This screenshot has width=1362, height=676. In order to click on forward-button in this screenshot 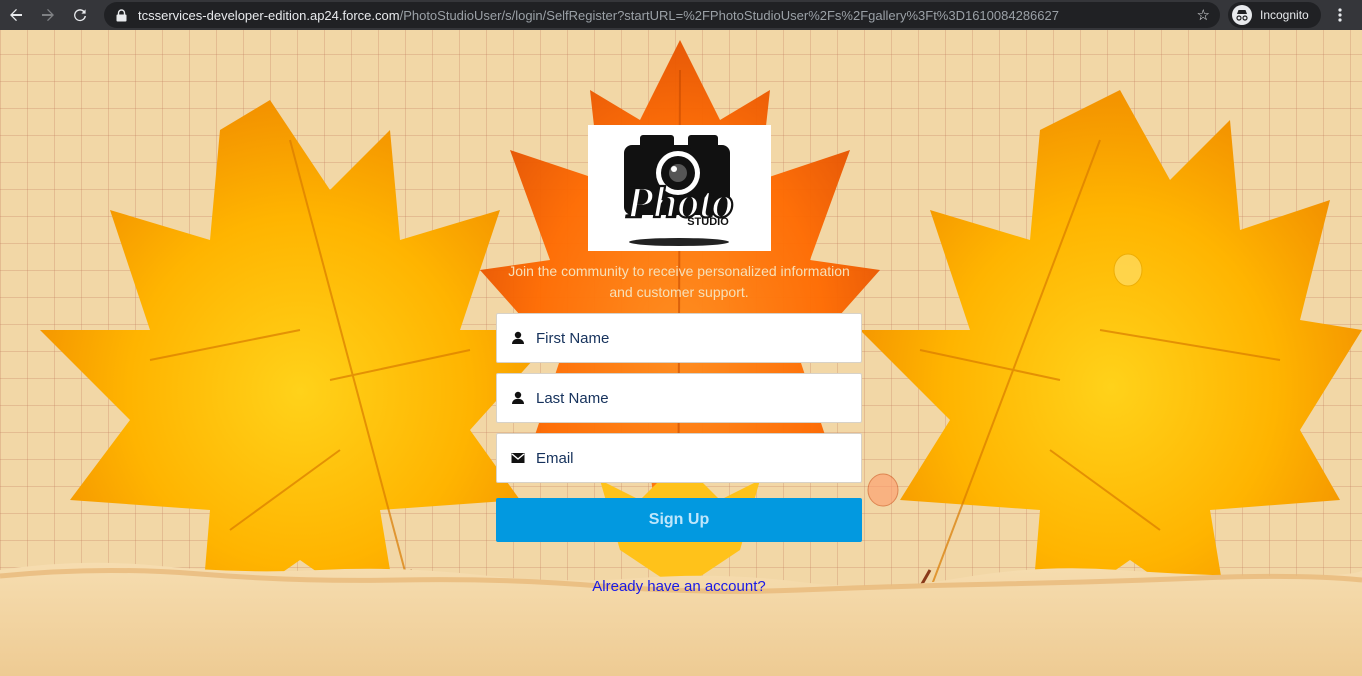, I will do `click(48, 15)`.